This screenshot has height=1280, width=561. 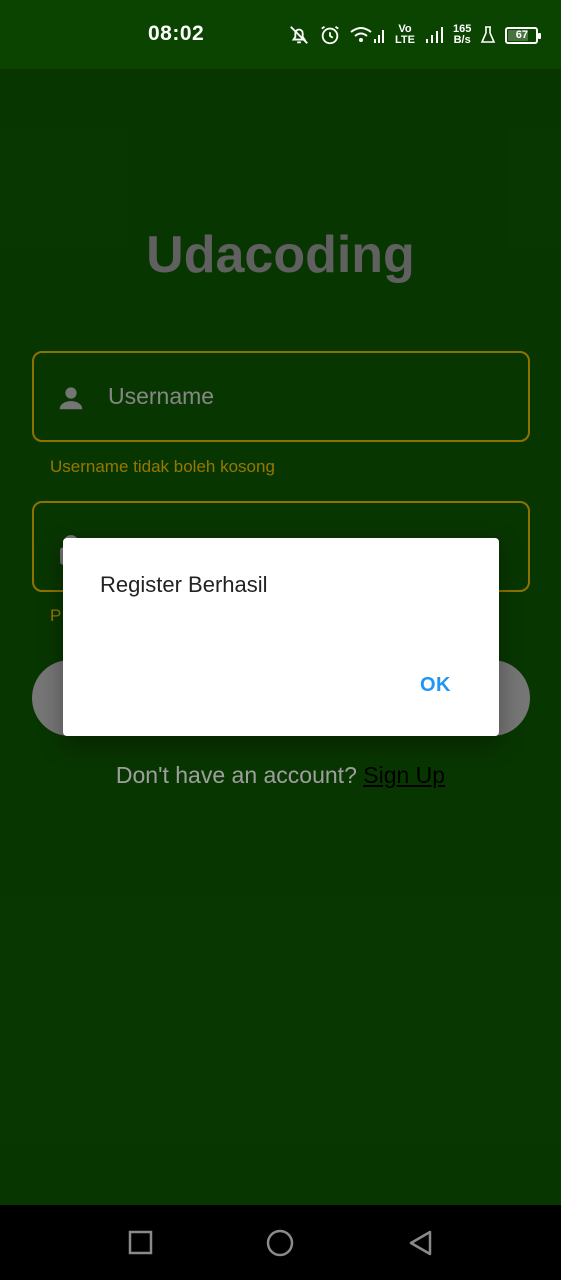 What do you see at coordinates (281, 637) in the screenshot?
I see `alert-dialog: Register Berhasil OK` at bounding box center [281, 637].